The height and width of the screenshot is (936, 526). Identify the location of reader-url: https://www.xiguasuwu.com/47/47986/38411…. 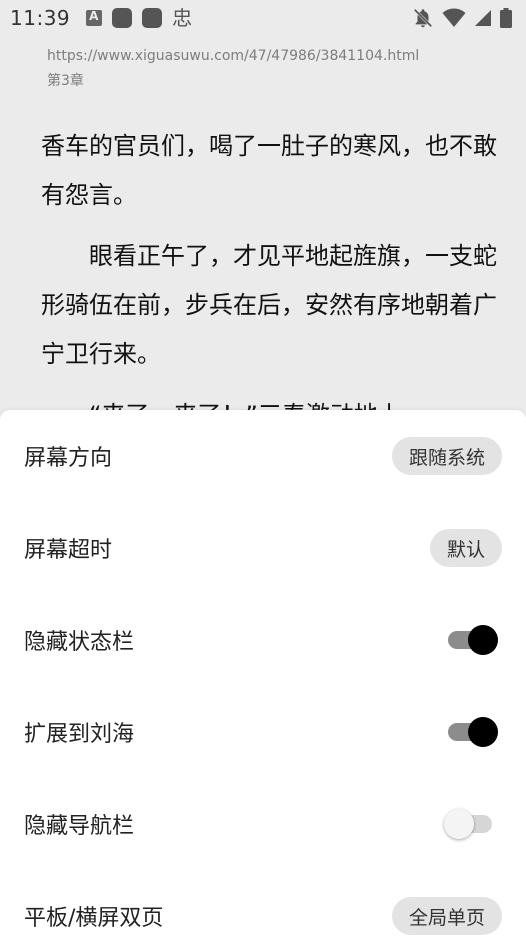
(233, 56).